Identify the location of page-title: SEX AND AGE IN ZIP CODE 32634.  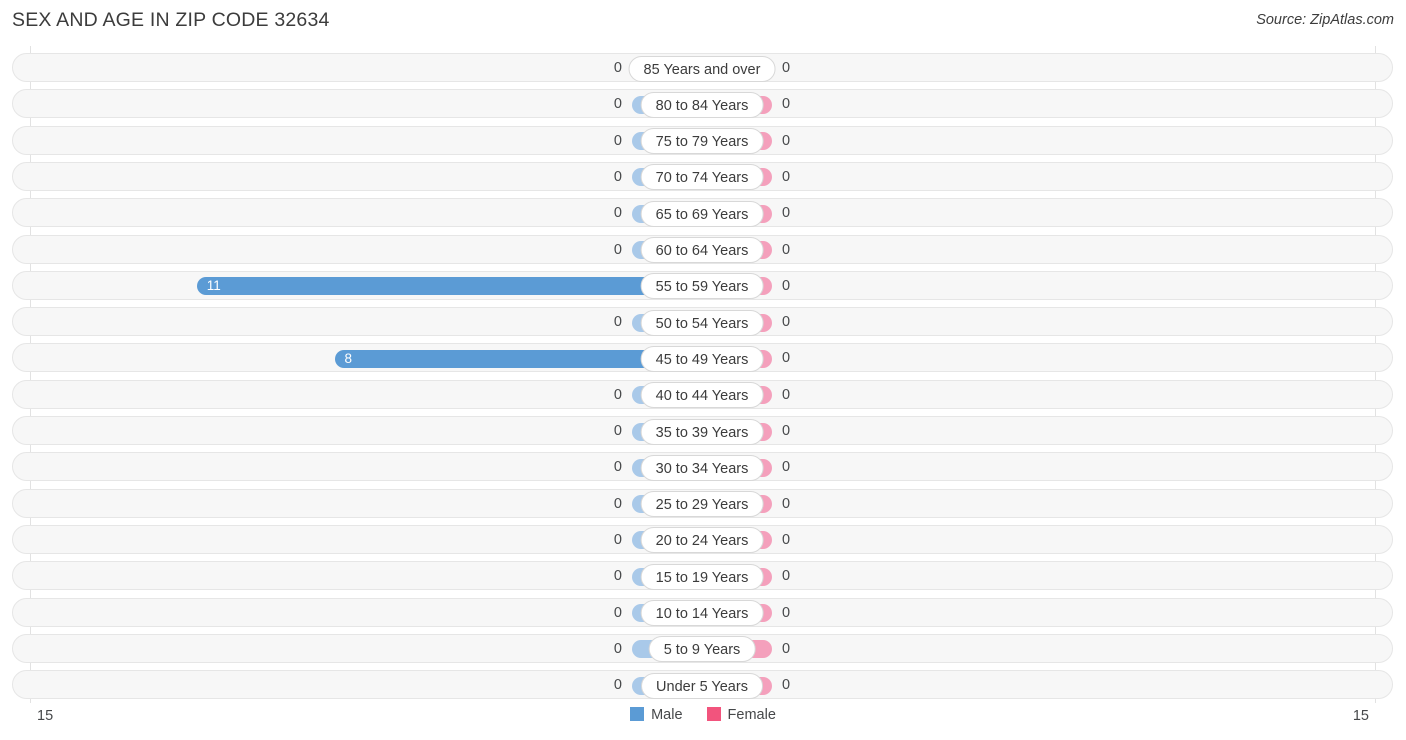
(171, 20).